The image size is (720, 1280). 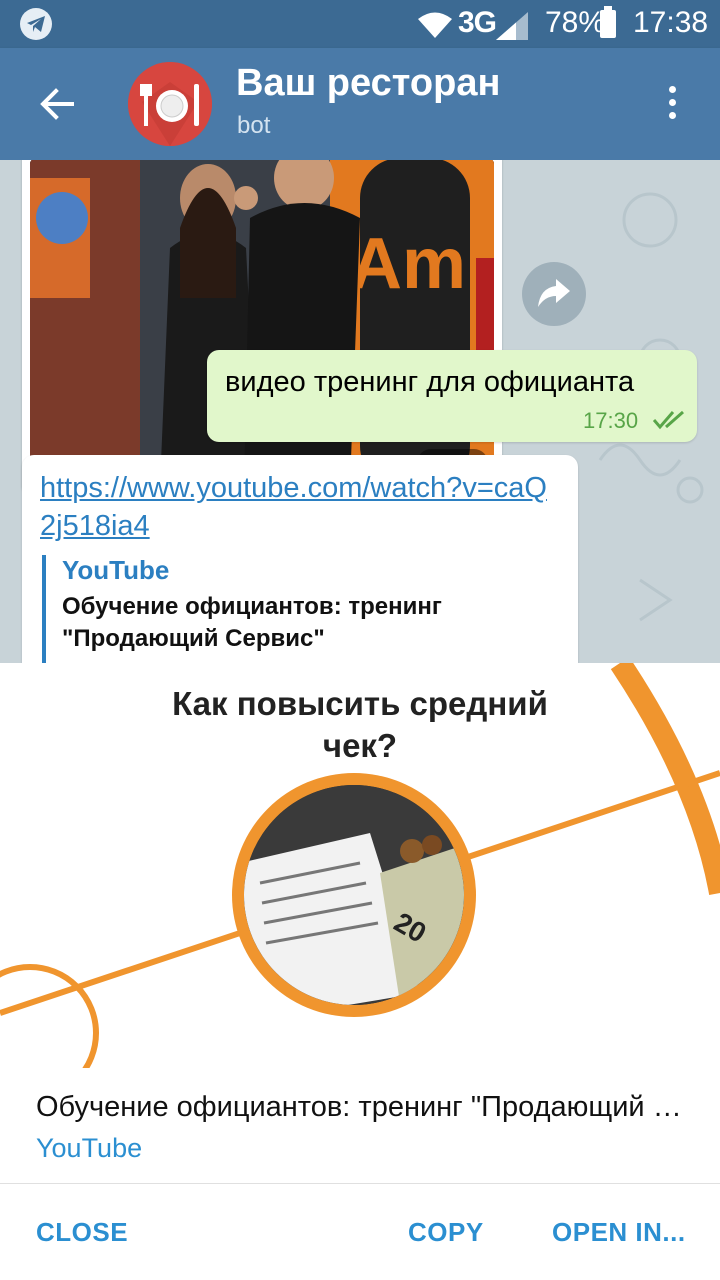 I want to click on message-time: 17:30, so click(x=611, y=420).